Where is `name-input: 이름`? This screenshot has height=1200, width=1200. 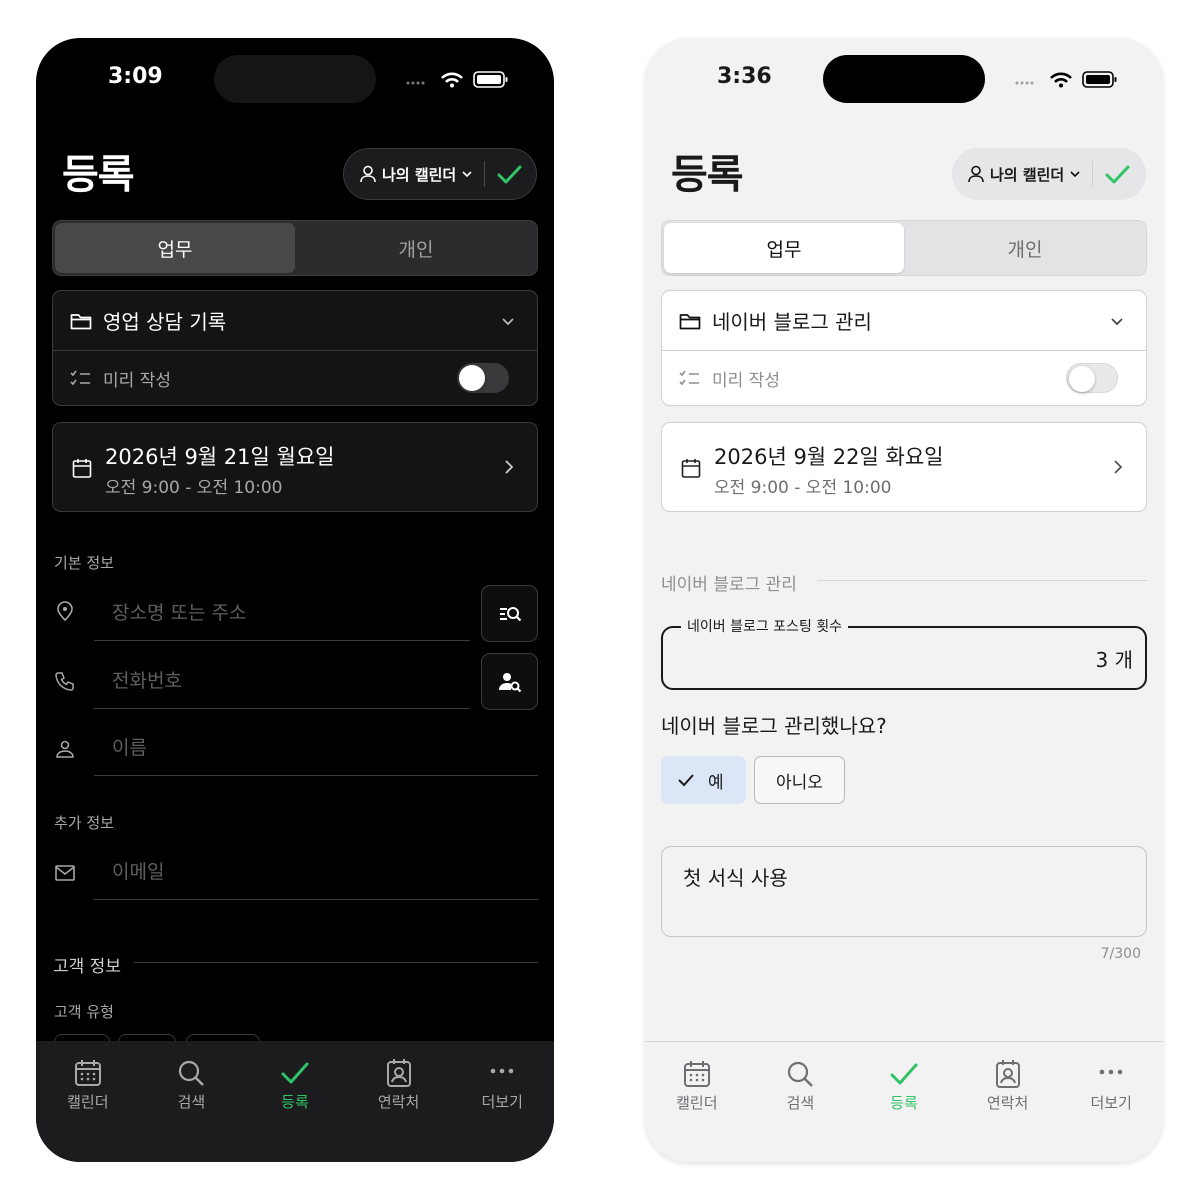 name-input: 이름 is located at coordinates (316, 747).